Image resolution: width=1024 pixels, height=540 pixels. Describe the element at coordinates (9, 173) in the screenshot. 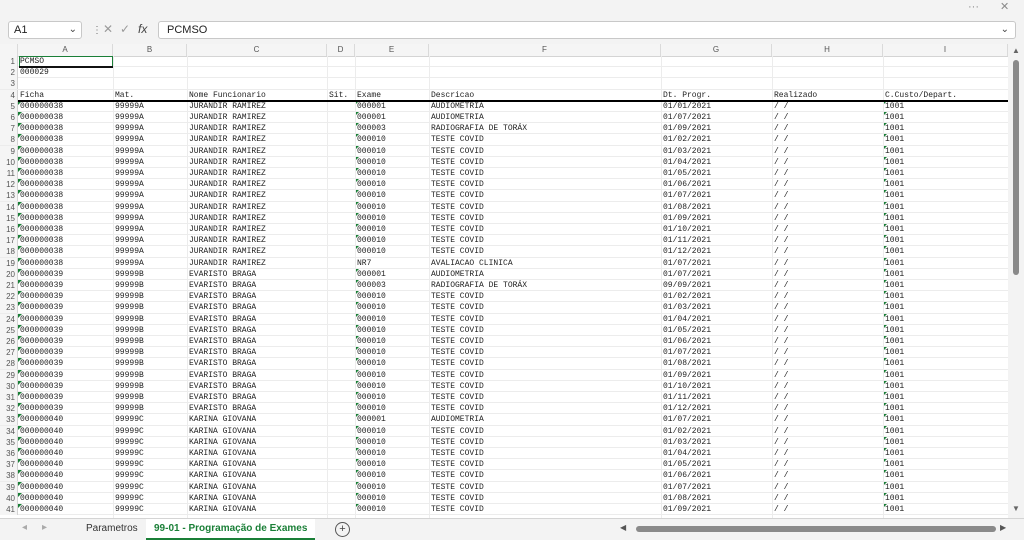

I see `row-header: 11` at that location.